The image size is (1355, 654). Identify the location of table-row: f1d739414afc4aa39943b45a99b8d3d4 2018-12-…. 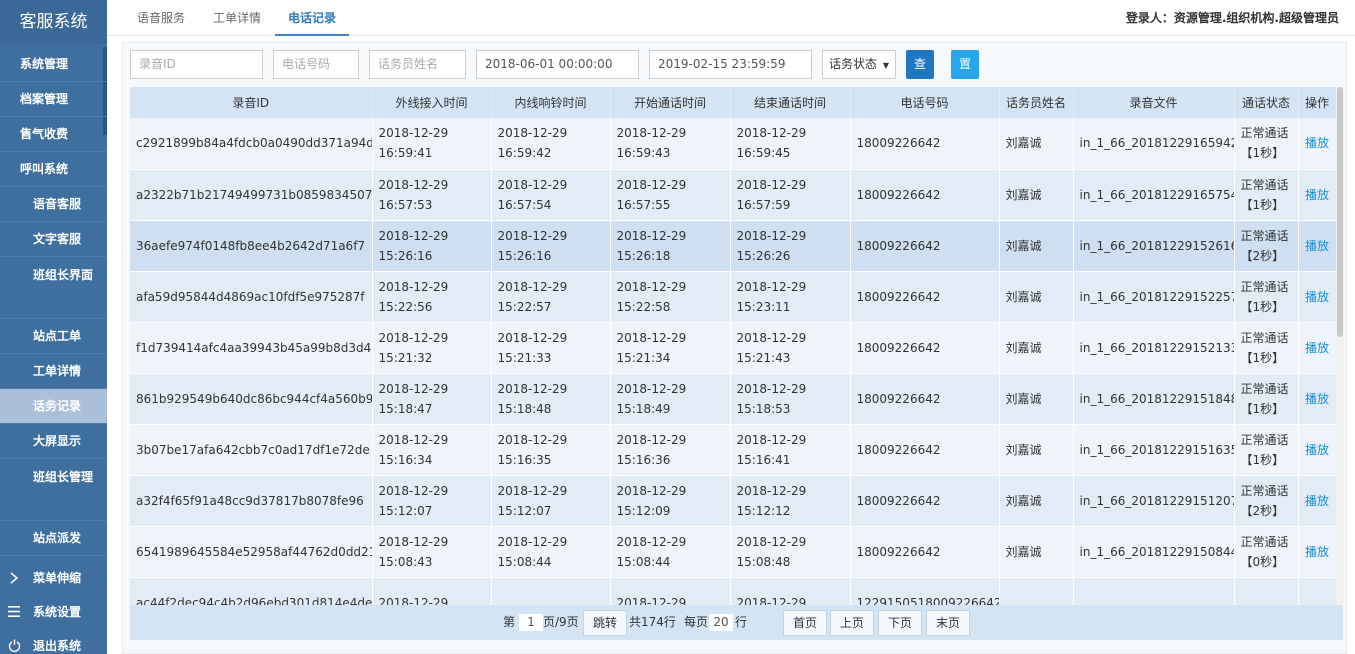
(733, 348).